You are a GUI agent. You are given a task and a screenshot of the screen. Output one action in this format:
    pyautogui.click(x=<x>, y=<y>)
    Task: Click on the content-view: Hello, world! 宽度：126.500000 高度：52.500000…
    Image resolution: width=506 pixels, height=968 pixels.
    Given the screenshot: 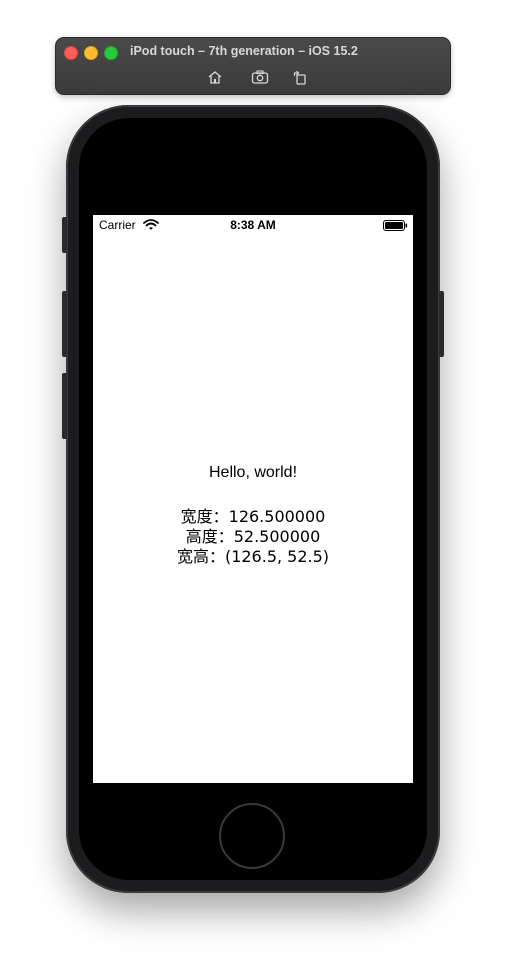 What is the action you would take?
    pyautogui.click(x=253, y=515)
    